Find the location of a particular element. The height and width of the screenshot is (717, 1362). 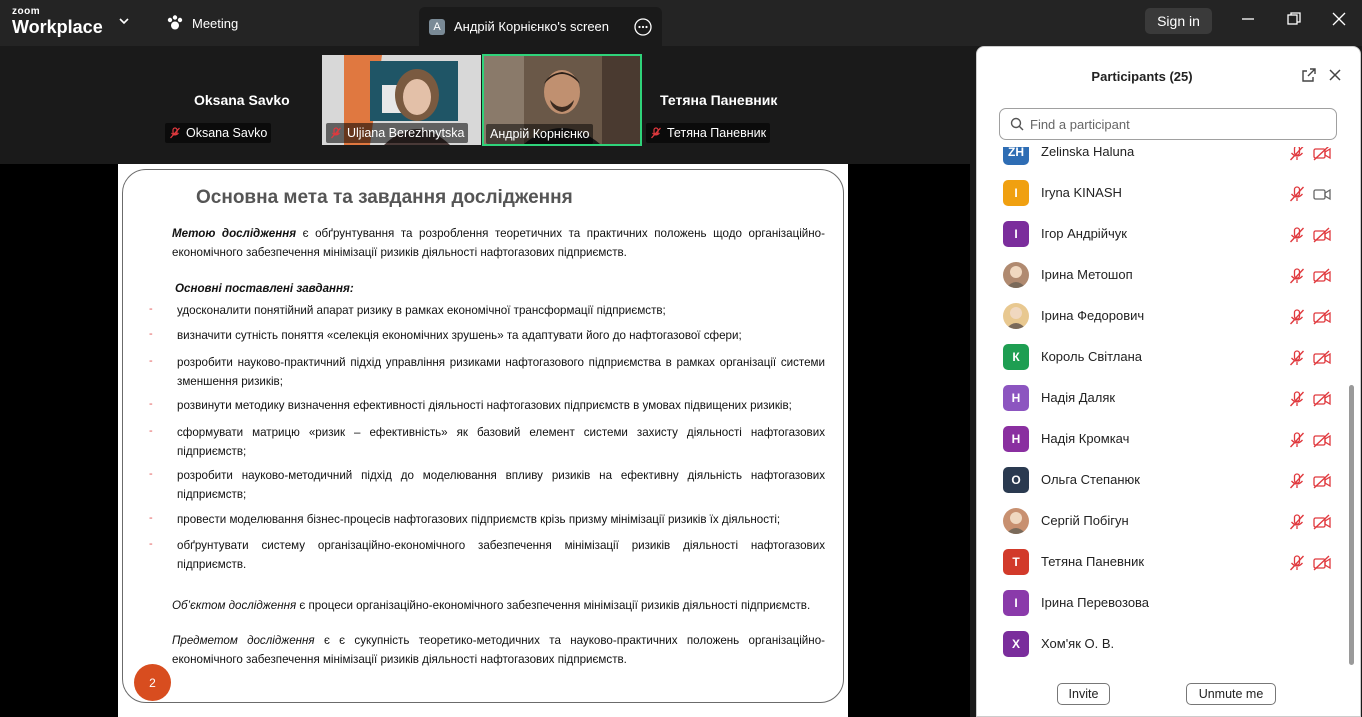

participant-row: Т Тетяна Паневник is located at coordinates (1162, 562).